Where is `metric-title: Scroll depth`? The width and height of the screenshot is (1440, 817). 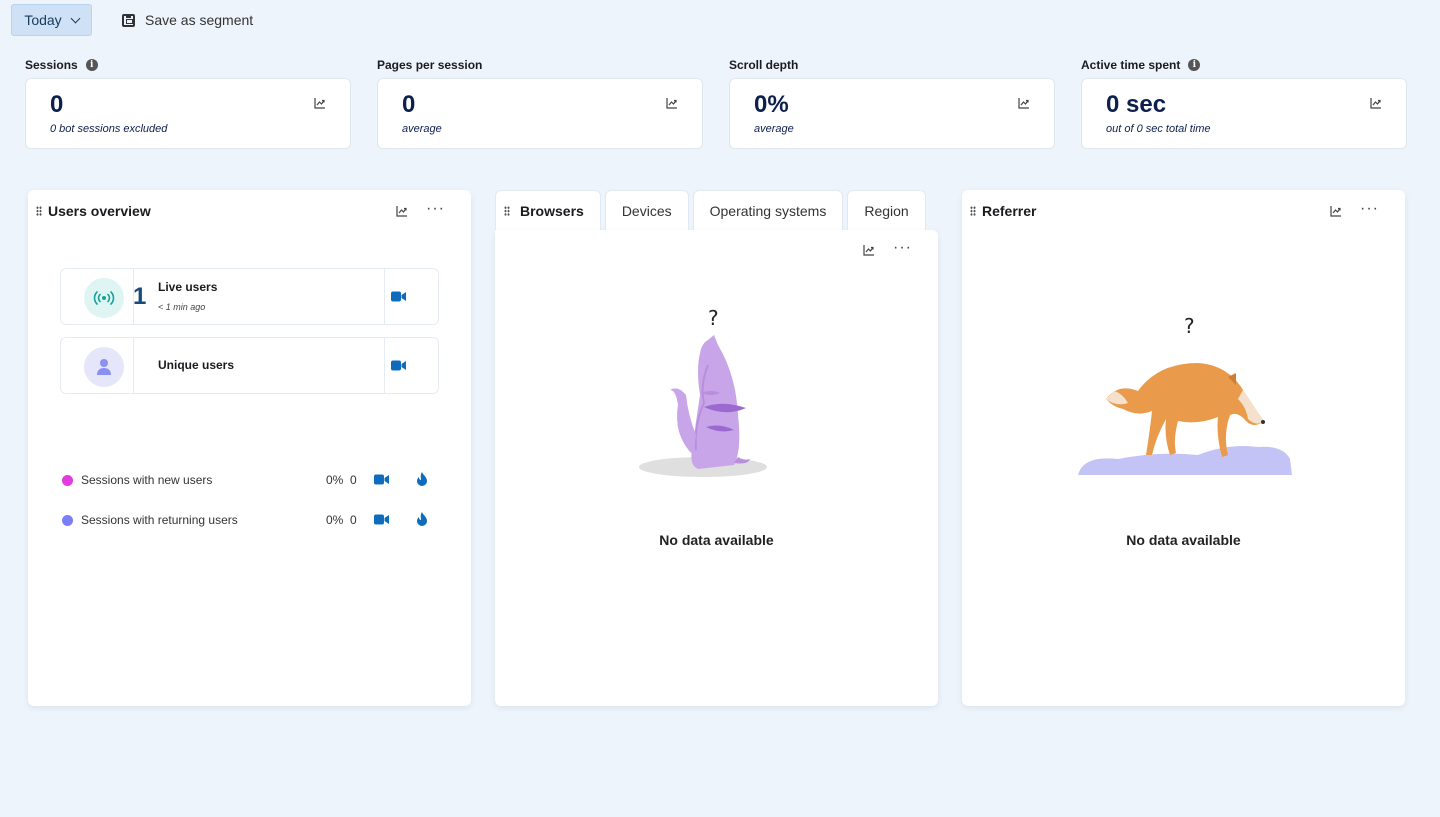
metric-title: Scroll depth is located at coordinates (892, 65).